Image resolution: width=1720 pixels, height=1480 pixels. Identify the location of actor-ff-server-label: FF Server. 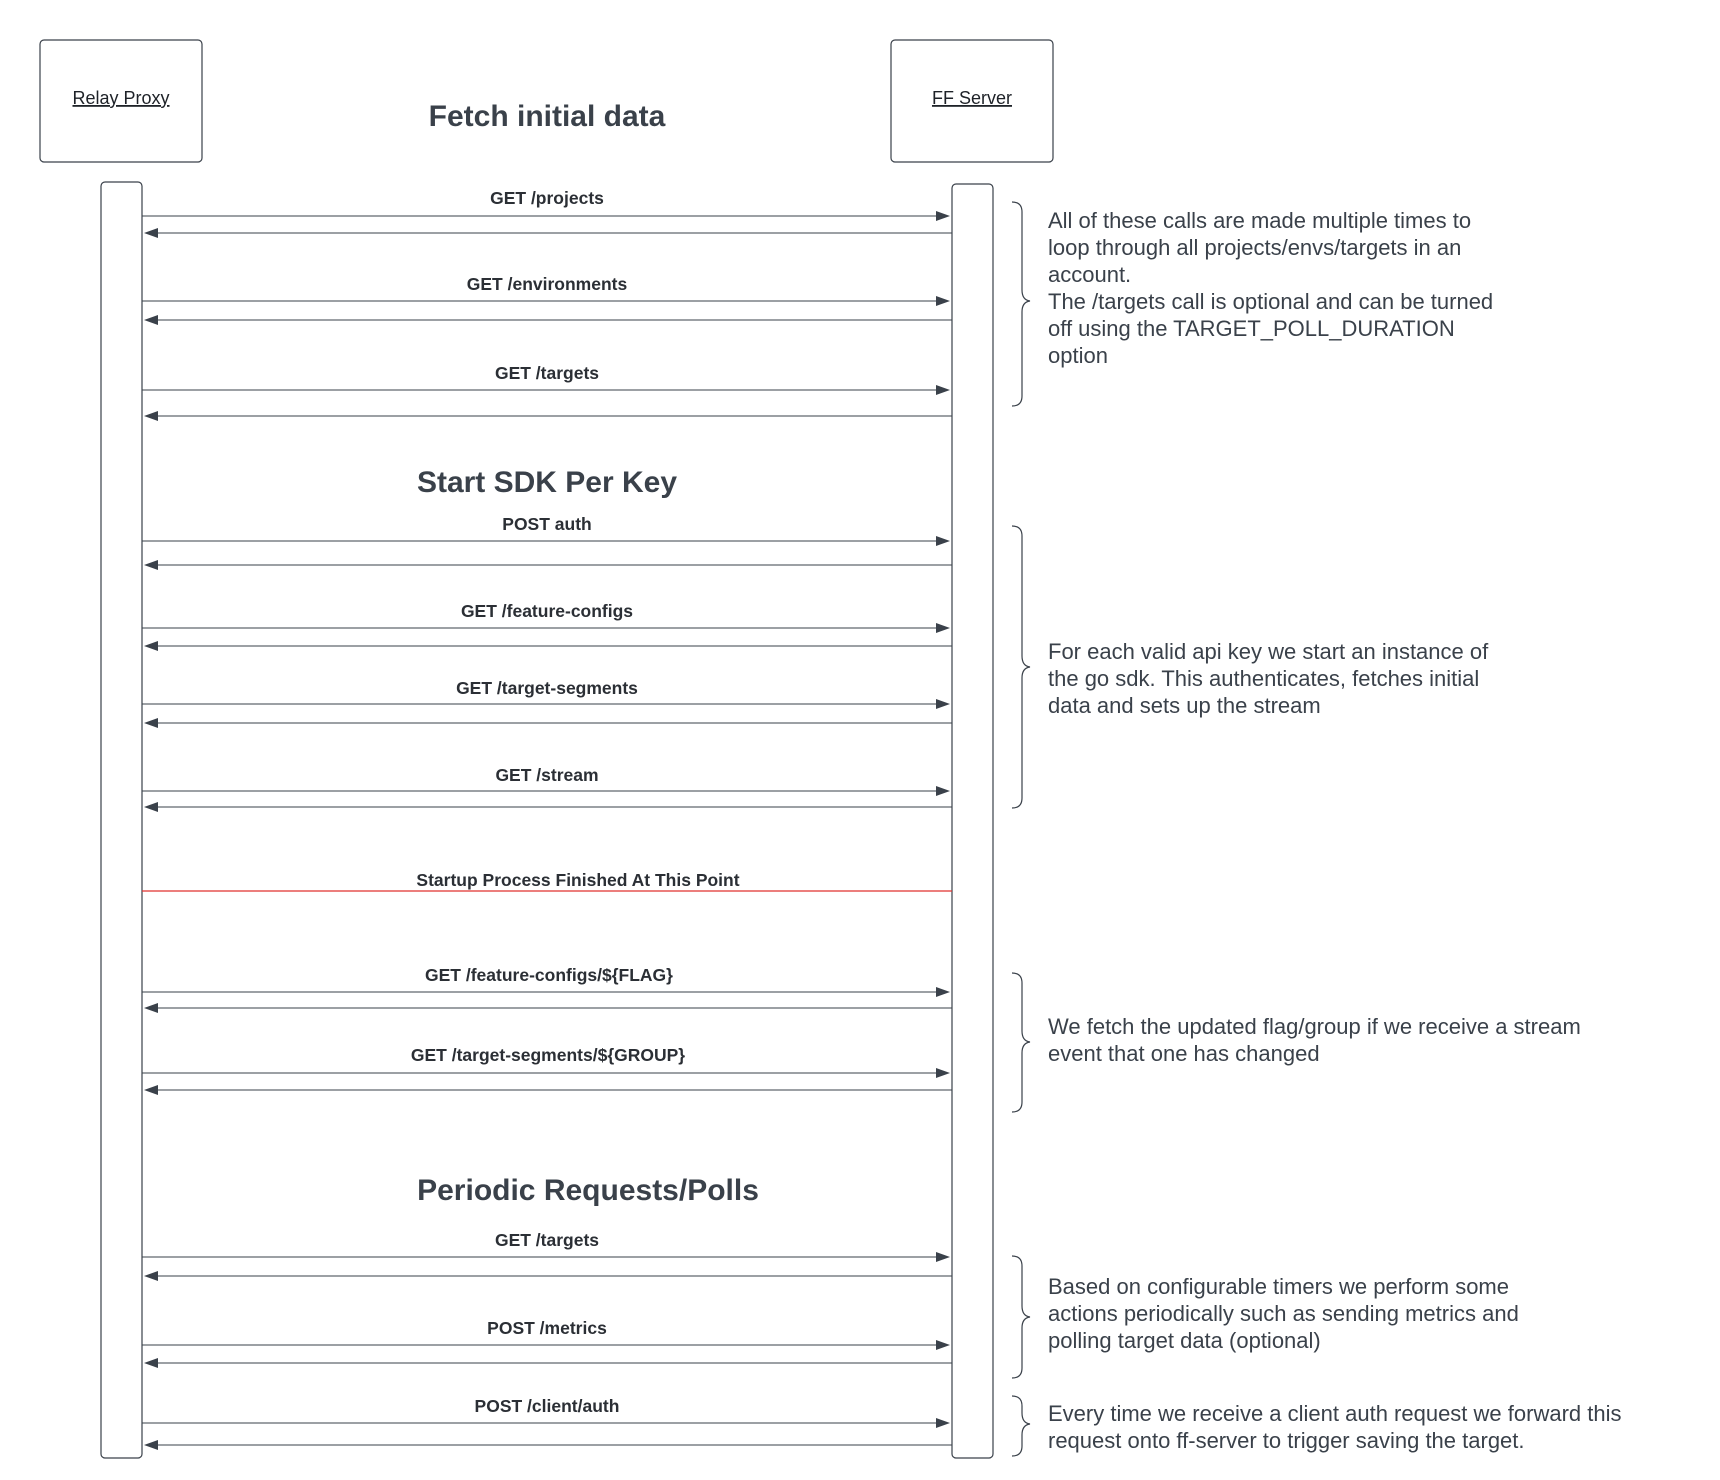
(972, 98).